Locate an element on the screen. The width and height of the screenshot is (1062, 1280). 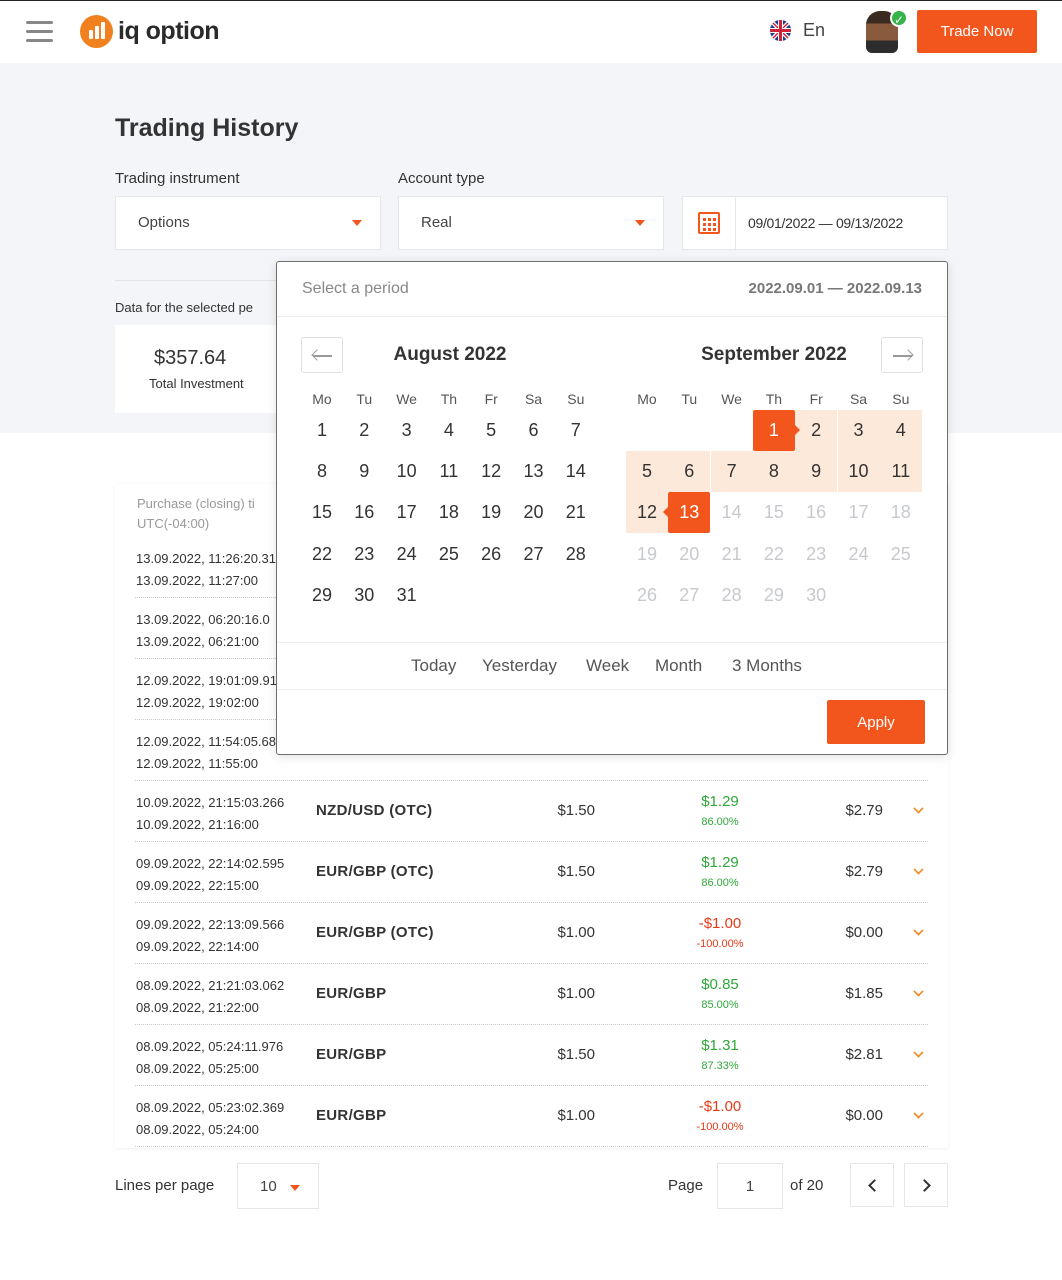
next-month-button is located at coordinates (902, 355).